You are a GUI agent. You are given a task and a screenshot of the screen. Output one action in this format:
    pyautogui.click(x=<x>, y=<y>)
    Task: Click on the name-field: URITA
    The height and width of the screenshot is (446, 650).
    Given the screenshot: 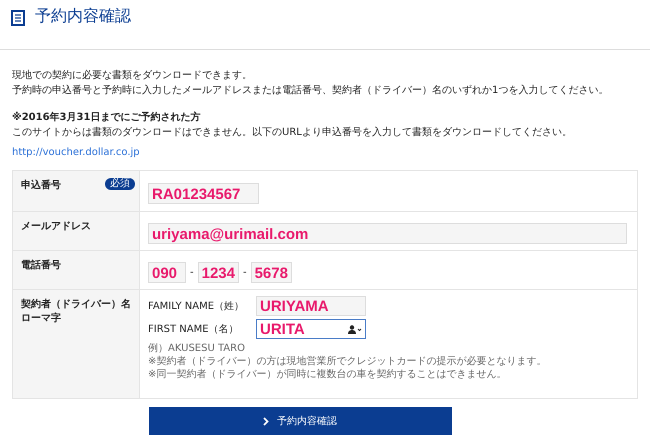 What is the action you would take?
    pyautogui.click(x=311, y=329)
    